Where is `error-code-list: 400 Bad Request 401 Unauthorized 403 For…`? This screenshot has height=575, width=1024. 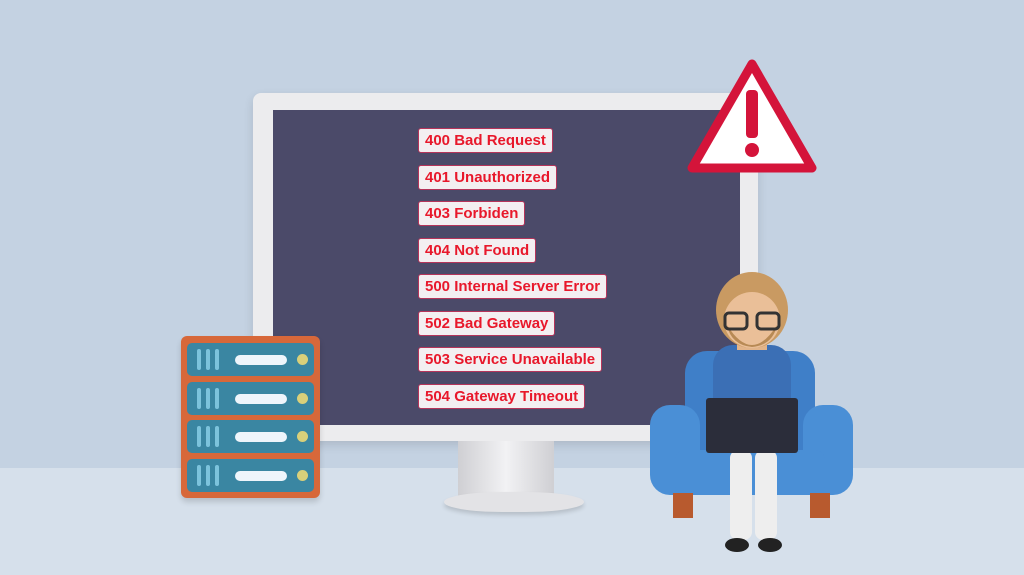 error-code-list: 400 Bad Request 401 Unauthorized 403 For… is located at coordinates (513, 274).